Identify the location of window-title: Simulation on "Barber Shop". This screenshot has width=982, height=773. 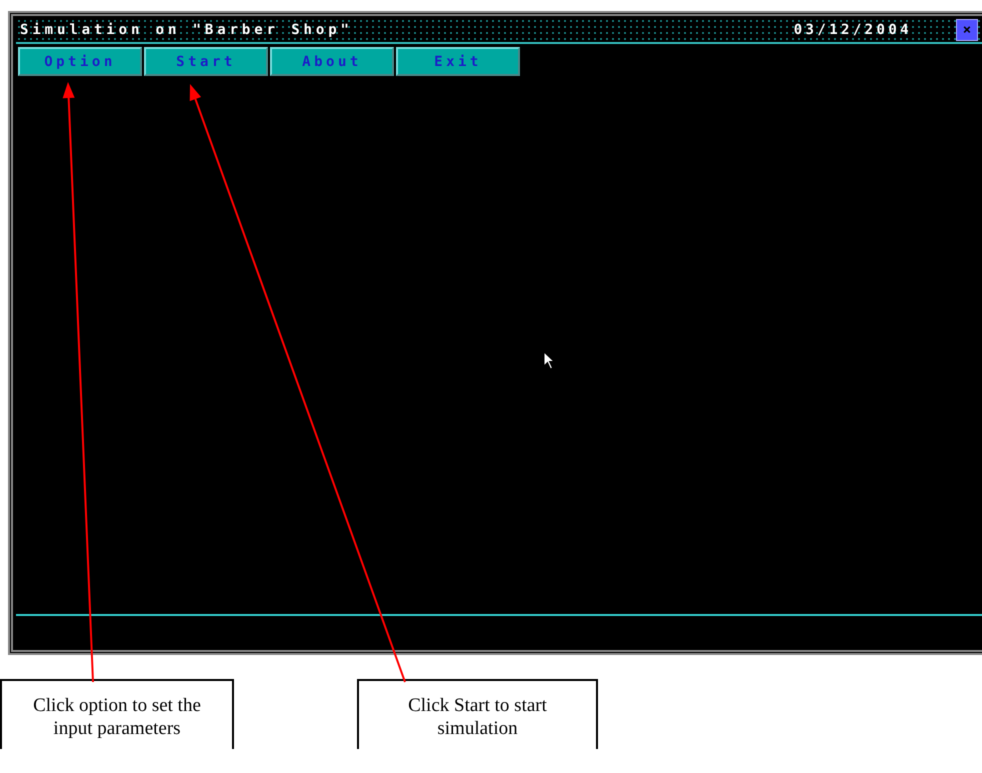
(186, 30).